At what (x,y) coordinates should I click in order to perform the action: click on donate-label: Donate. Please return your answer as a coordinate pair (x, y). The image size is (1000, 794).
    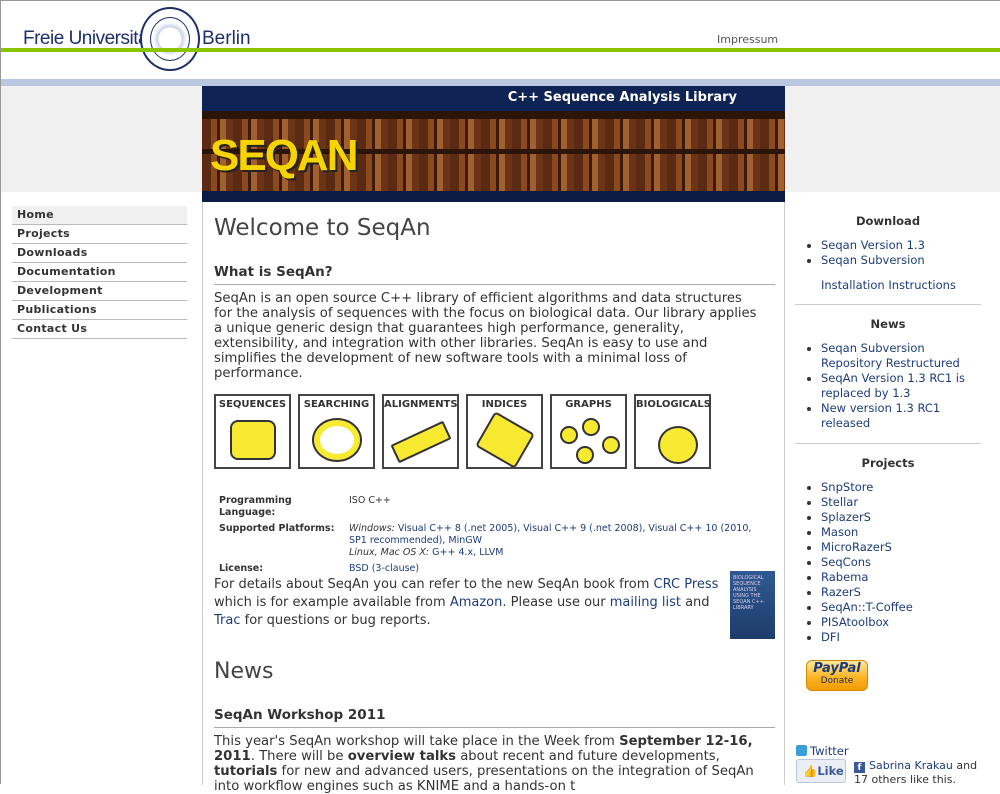
    Looking at the image, I should click on (837, 681).